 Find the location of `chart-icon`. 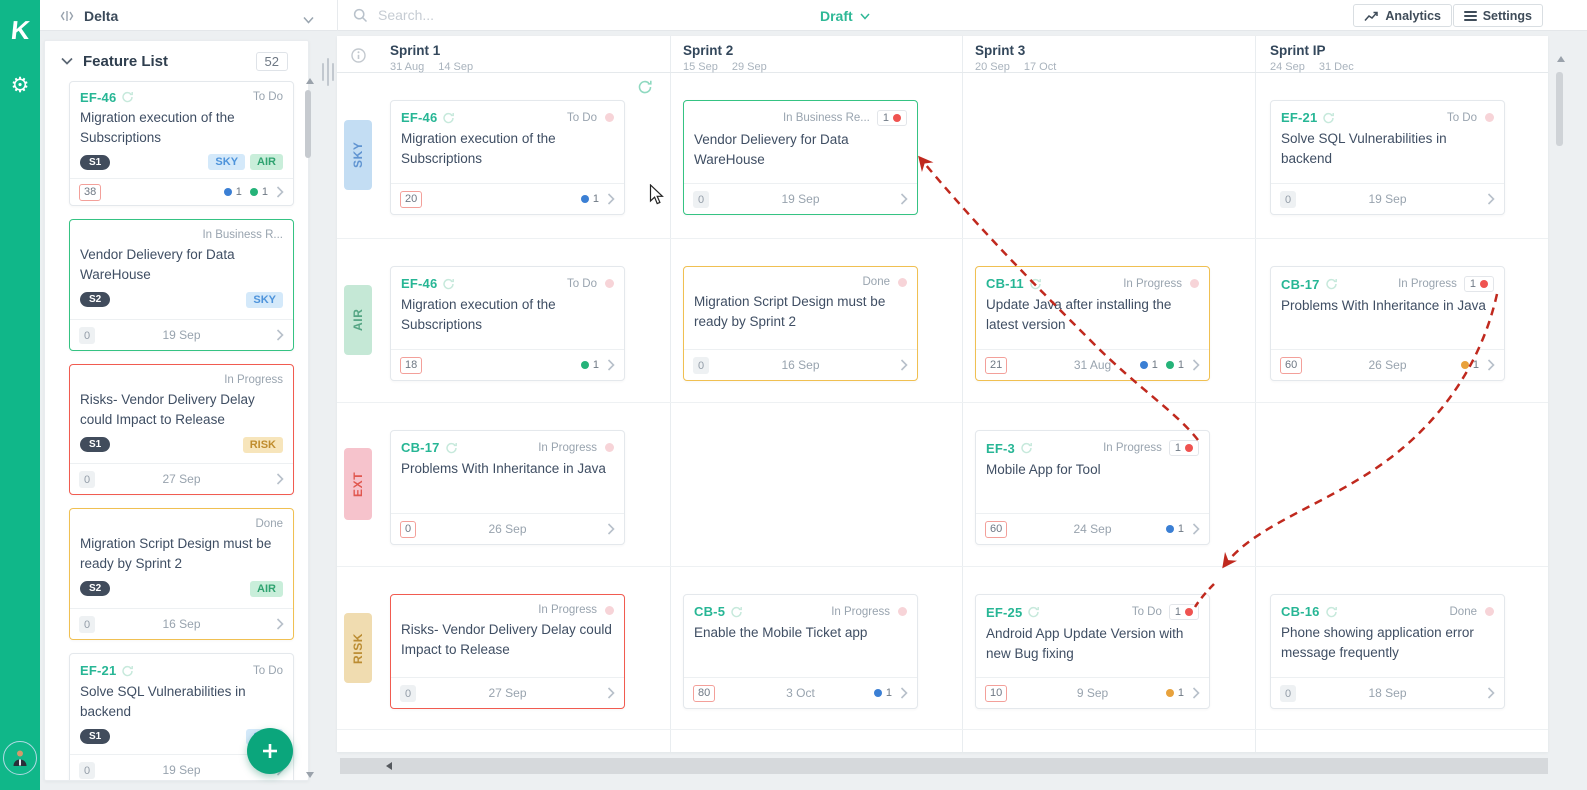

chart-icon is located at coordinates (1371, 16).